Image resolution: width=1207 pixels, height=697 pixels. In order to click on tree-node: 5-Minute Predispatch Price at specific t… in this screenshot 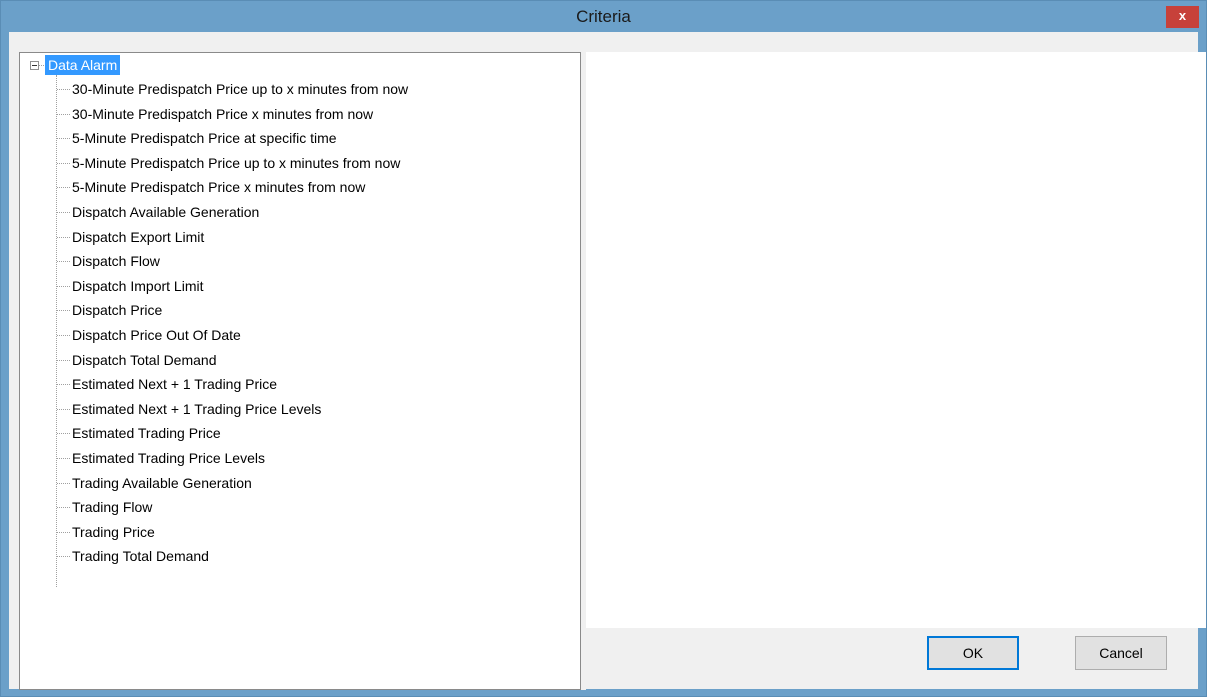, I will do `click(300, 138)`.